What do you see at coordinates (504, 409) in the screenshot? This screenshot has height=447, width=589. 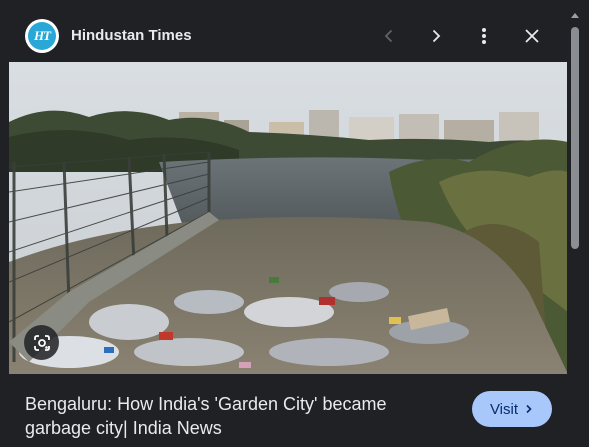 I see `visit-label: Visit` at bounding box center [504, 409].